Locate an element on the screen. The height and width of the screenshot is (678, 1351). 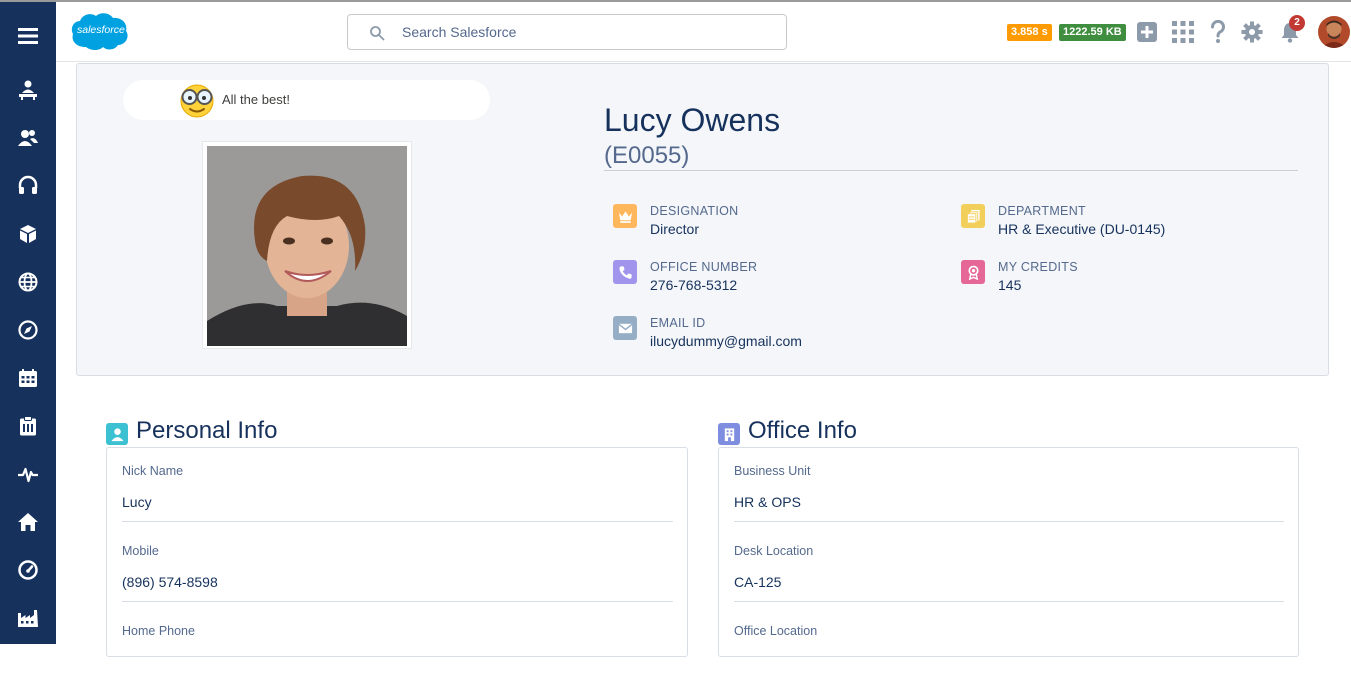
clipboard-icon is located at coordinates (28, 426).